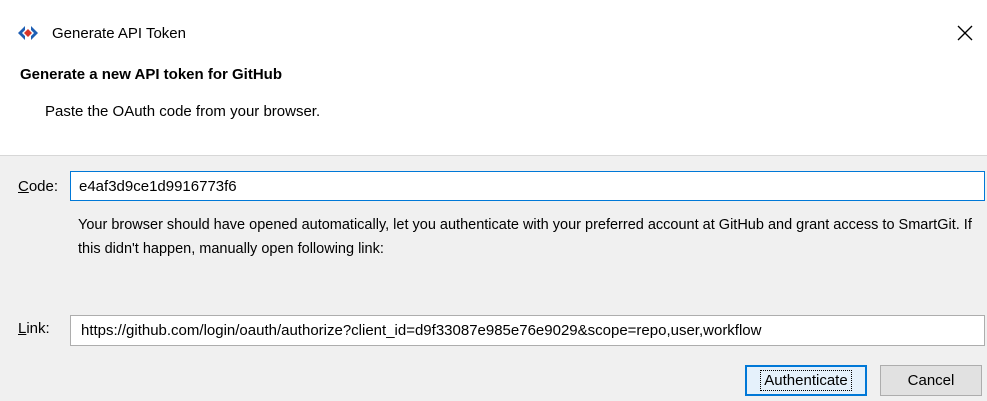 The image size is (987, 401). Describe the element at coordinates (43, 186) in the screenshot. I see `code-label-text: ode:` at that location.